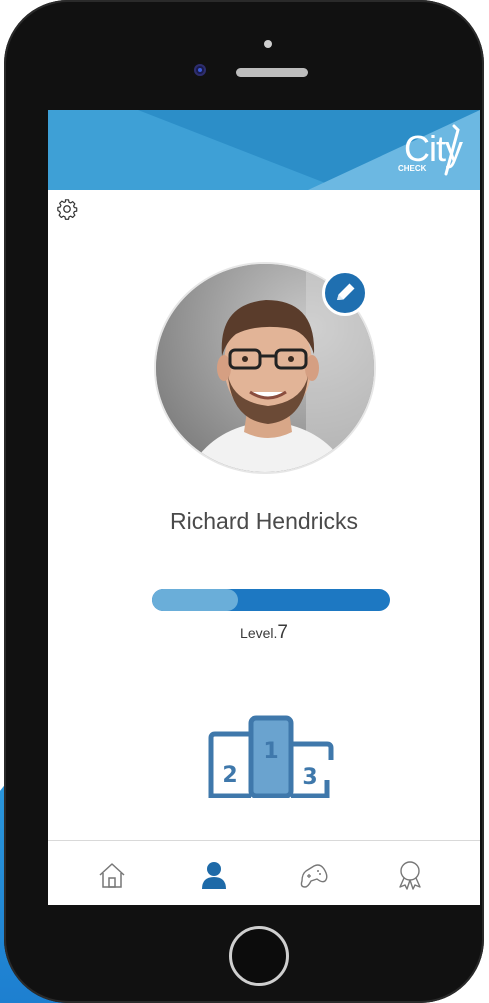  Describe the element at coordinates (272, 72) in the screenshot. I see `earpiece-speaker` at that location.